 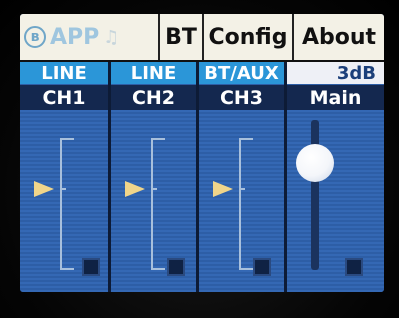 What do you see at coordinates (111, 37) in the screenshot?
I see `music-note-icon: ♫` at bounding box center [111, 37].